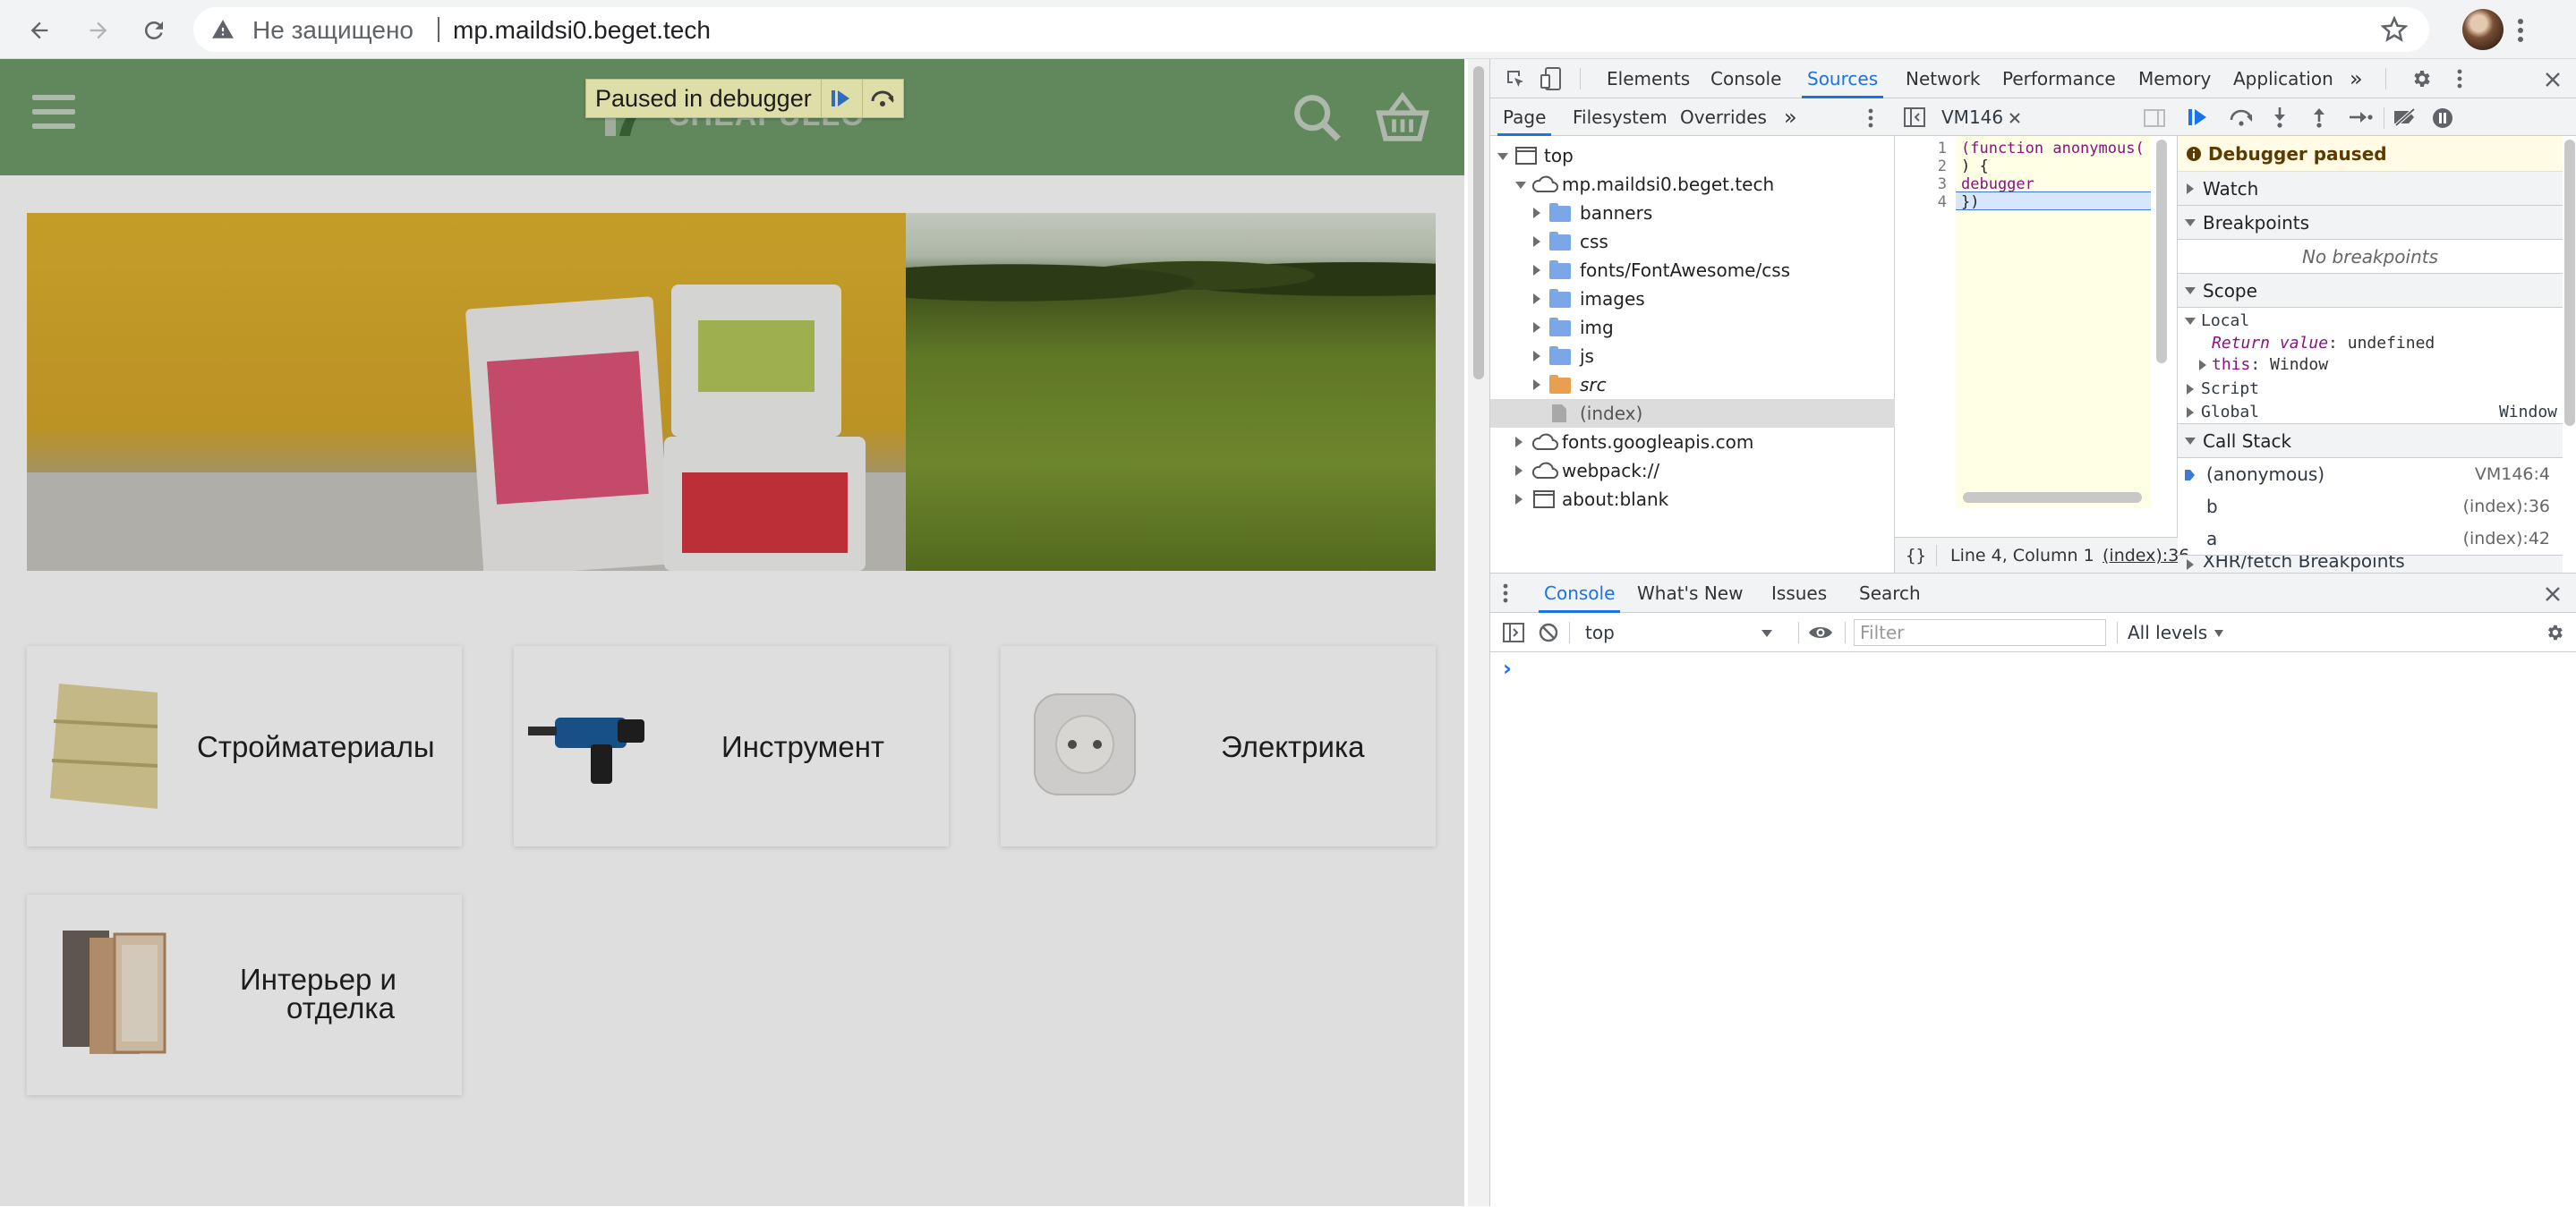 The height and width of the screenshot is (1207, 2576). Describe the element at coordinates (2199, 117) in the screenshot. I see `resume-icon` at that location.